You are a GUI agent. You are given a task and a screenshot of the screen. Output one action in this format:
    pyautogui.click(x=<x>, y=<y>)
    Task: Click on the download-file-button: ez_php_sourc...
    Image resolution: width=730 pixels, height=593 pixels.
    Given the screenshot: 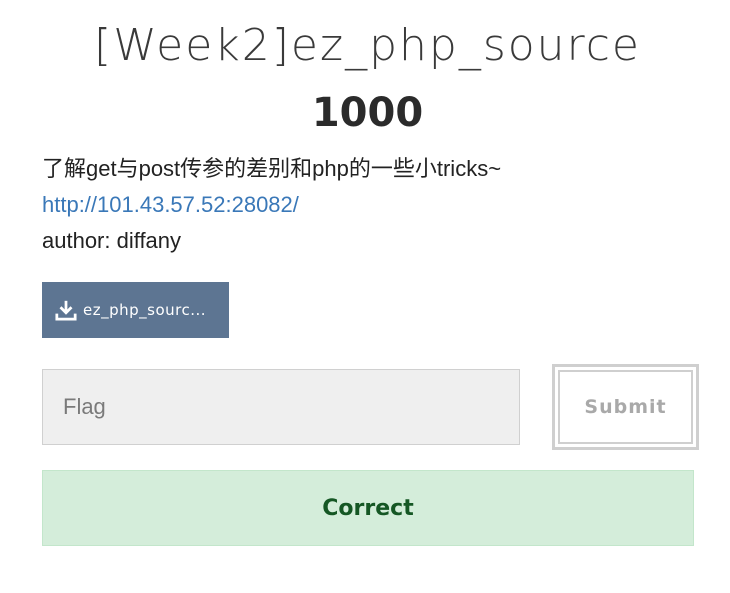 What is the action you would take?
    pyautogui.click(x=135, y=310)
    